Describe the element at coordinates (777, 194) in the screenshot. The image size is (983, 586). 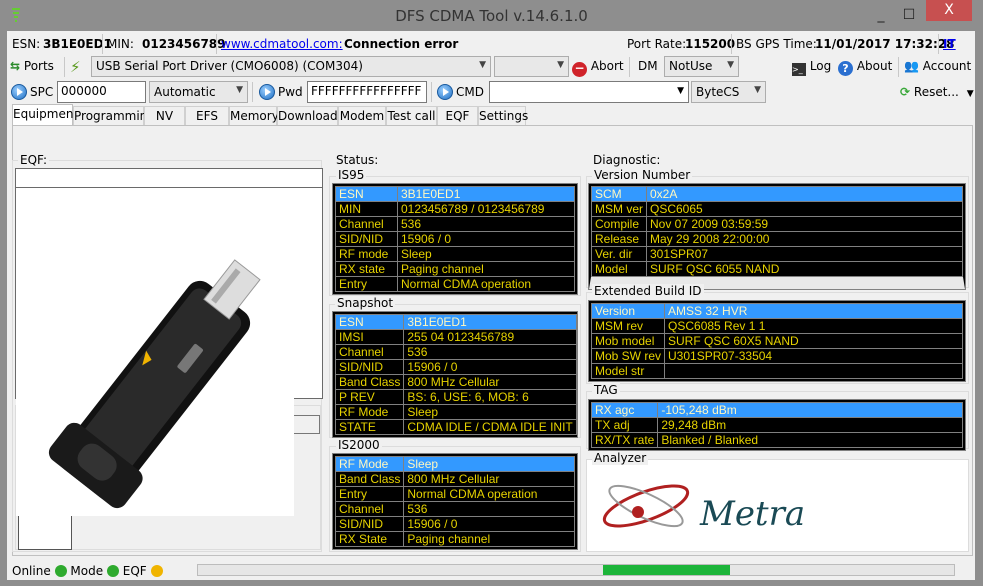
I see `grid-row: SCM 0x2A` at that location.